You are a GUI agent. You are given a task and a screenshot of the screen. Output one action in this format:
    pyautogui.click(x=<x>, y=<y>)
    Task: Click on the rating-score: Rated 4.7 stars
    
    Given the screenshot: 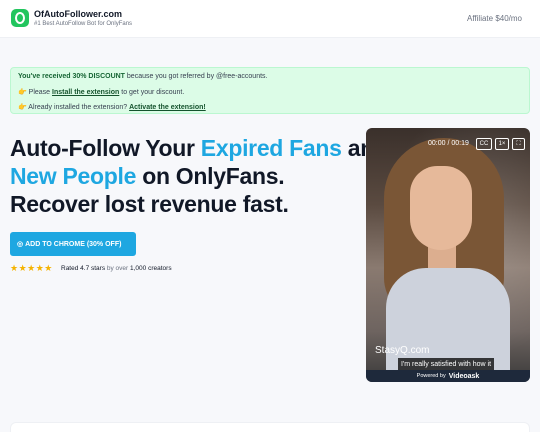 What is the action you would take?
    pyautogui.click(x=83, y=268)
    